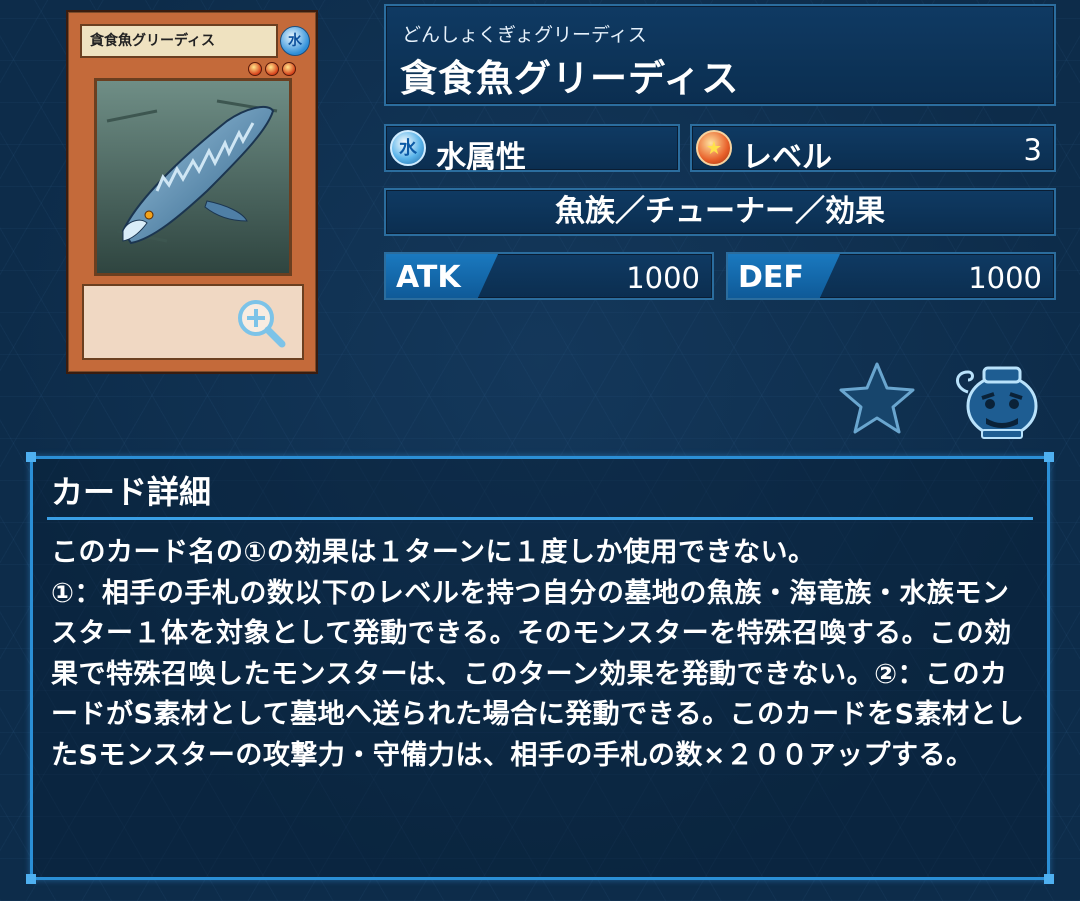 This screenshot has height=901, width=1080. I want to click on def-panel: DEF 1000, so click(891, 276).